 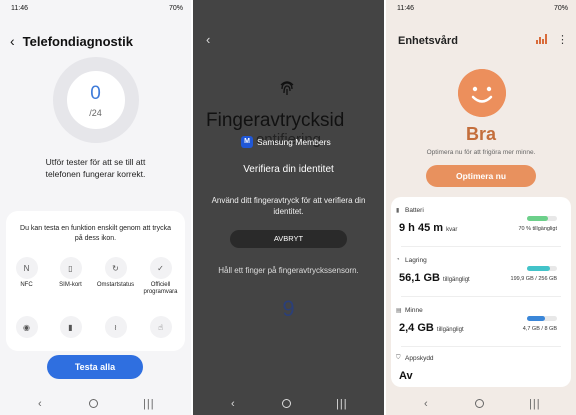 I want to click on device-status: Bra, so click(x=480, y=134).